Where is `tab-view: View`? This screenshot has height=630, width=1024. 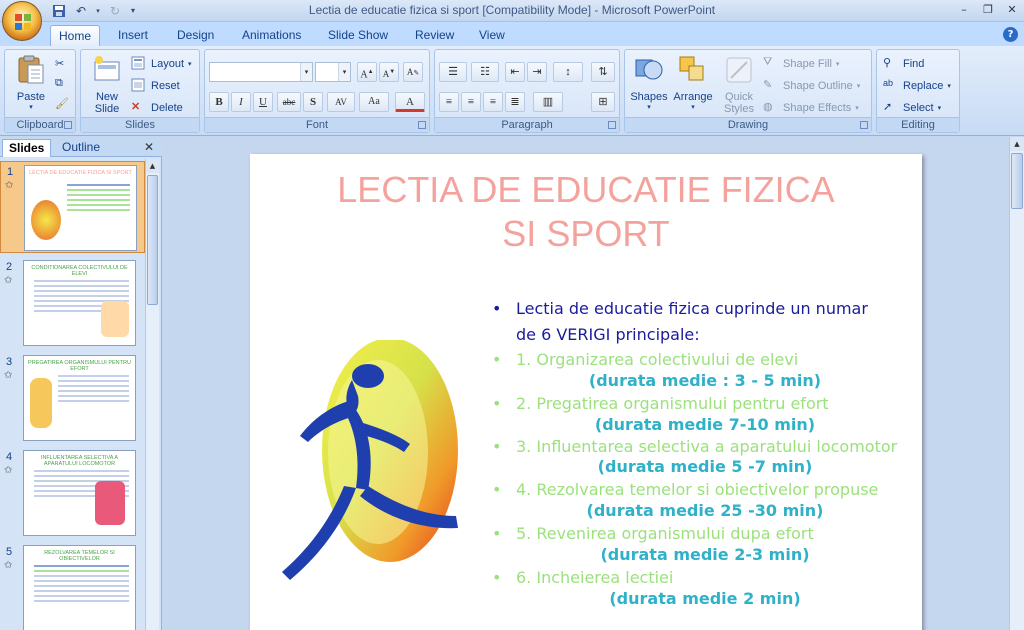
tab-view: View is located at coordinates (492, 35).